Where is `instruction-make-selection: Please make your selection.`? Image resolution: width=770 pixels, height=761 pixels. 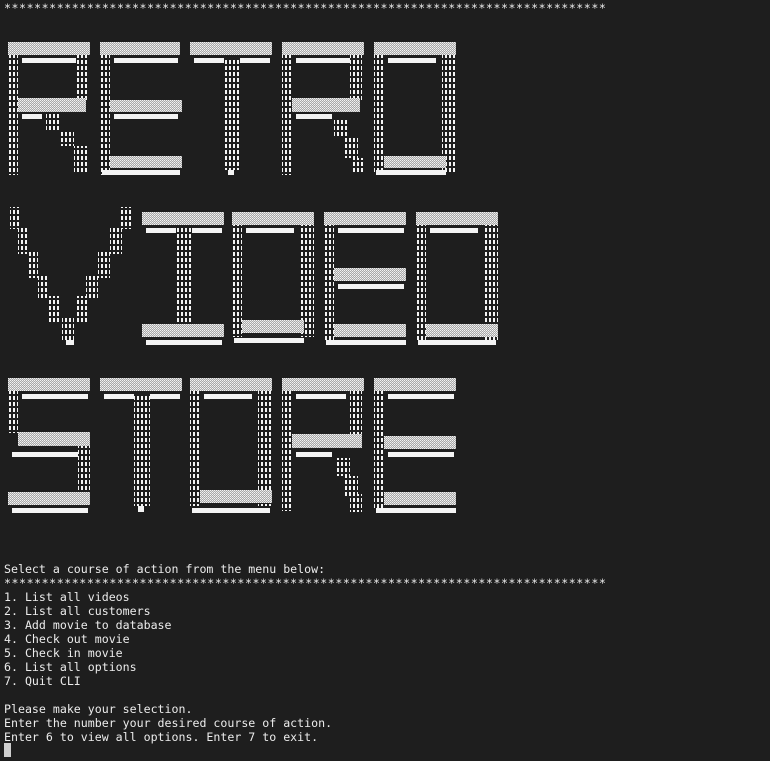
instruction-make-selection: Please make your selection. is located at coordinates (98, 709).